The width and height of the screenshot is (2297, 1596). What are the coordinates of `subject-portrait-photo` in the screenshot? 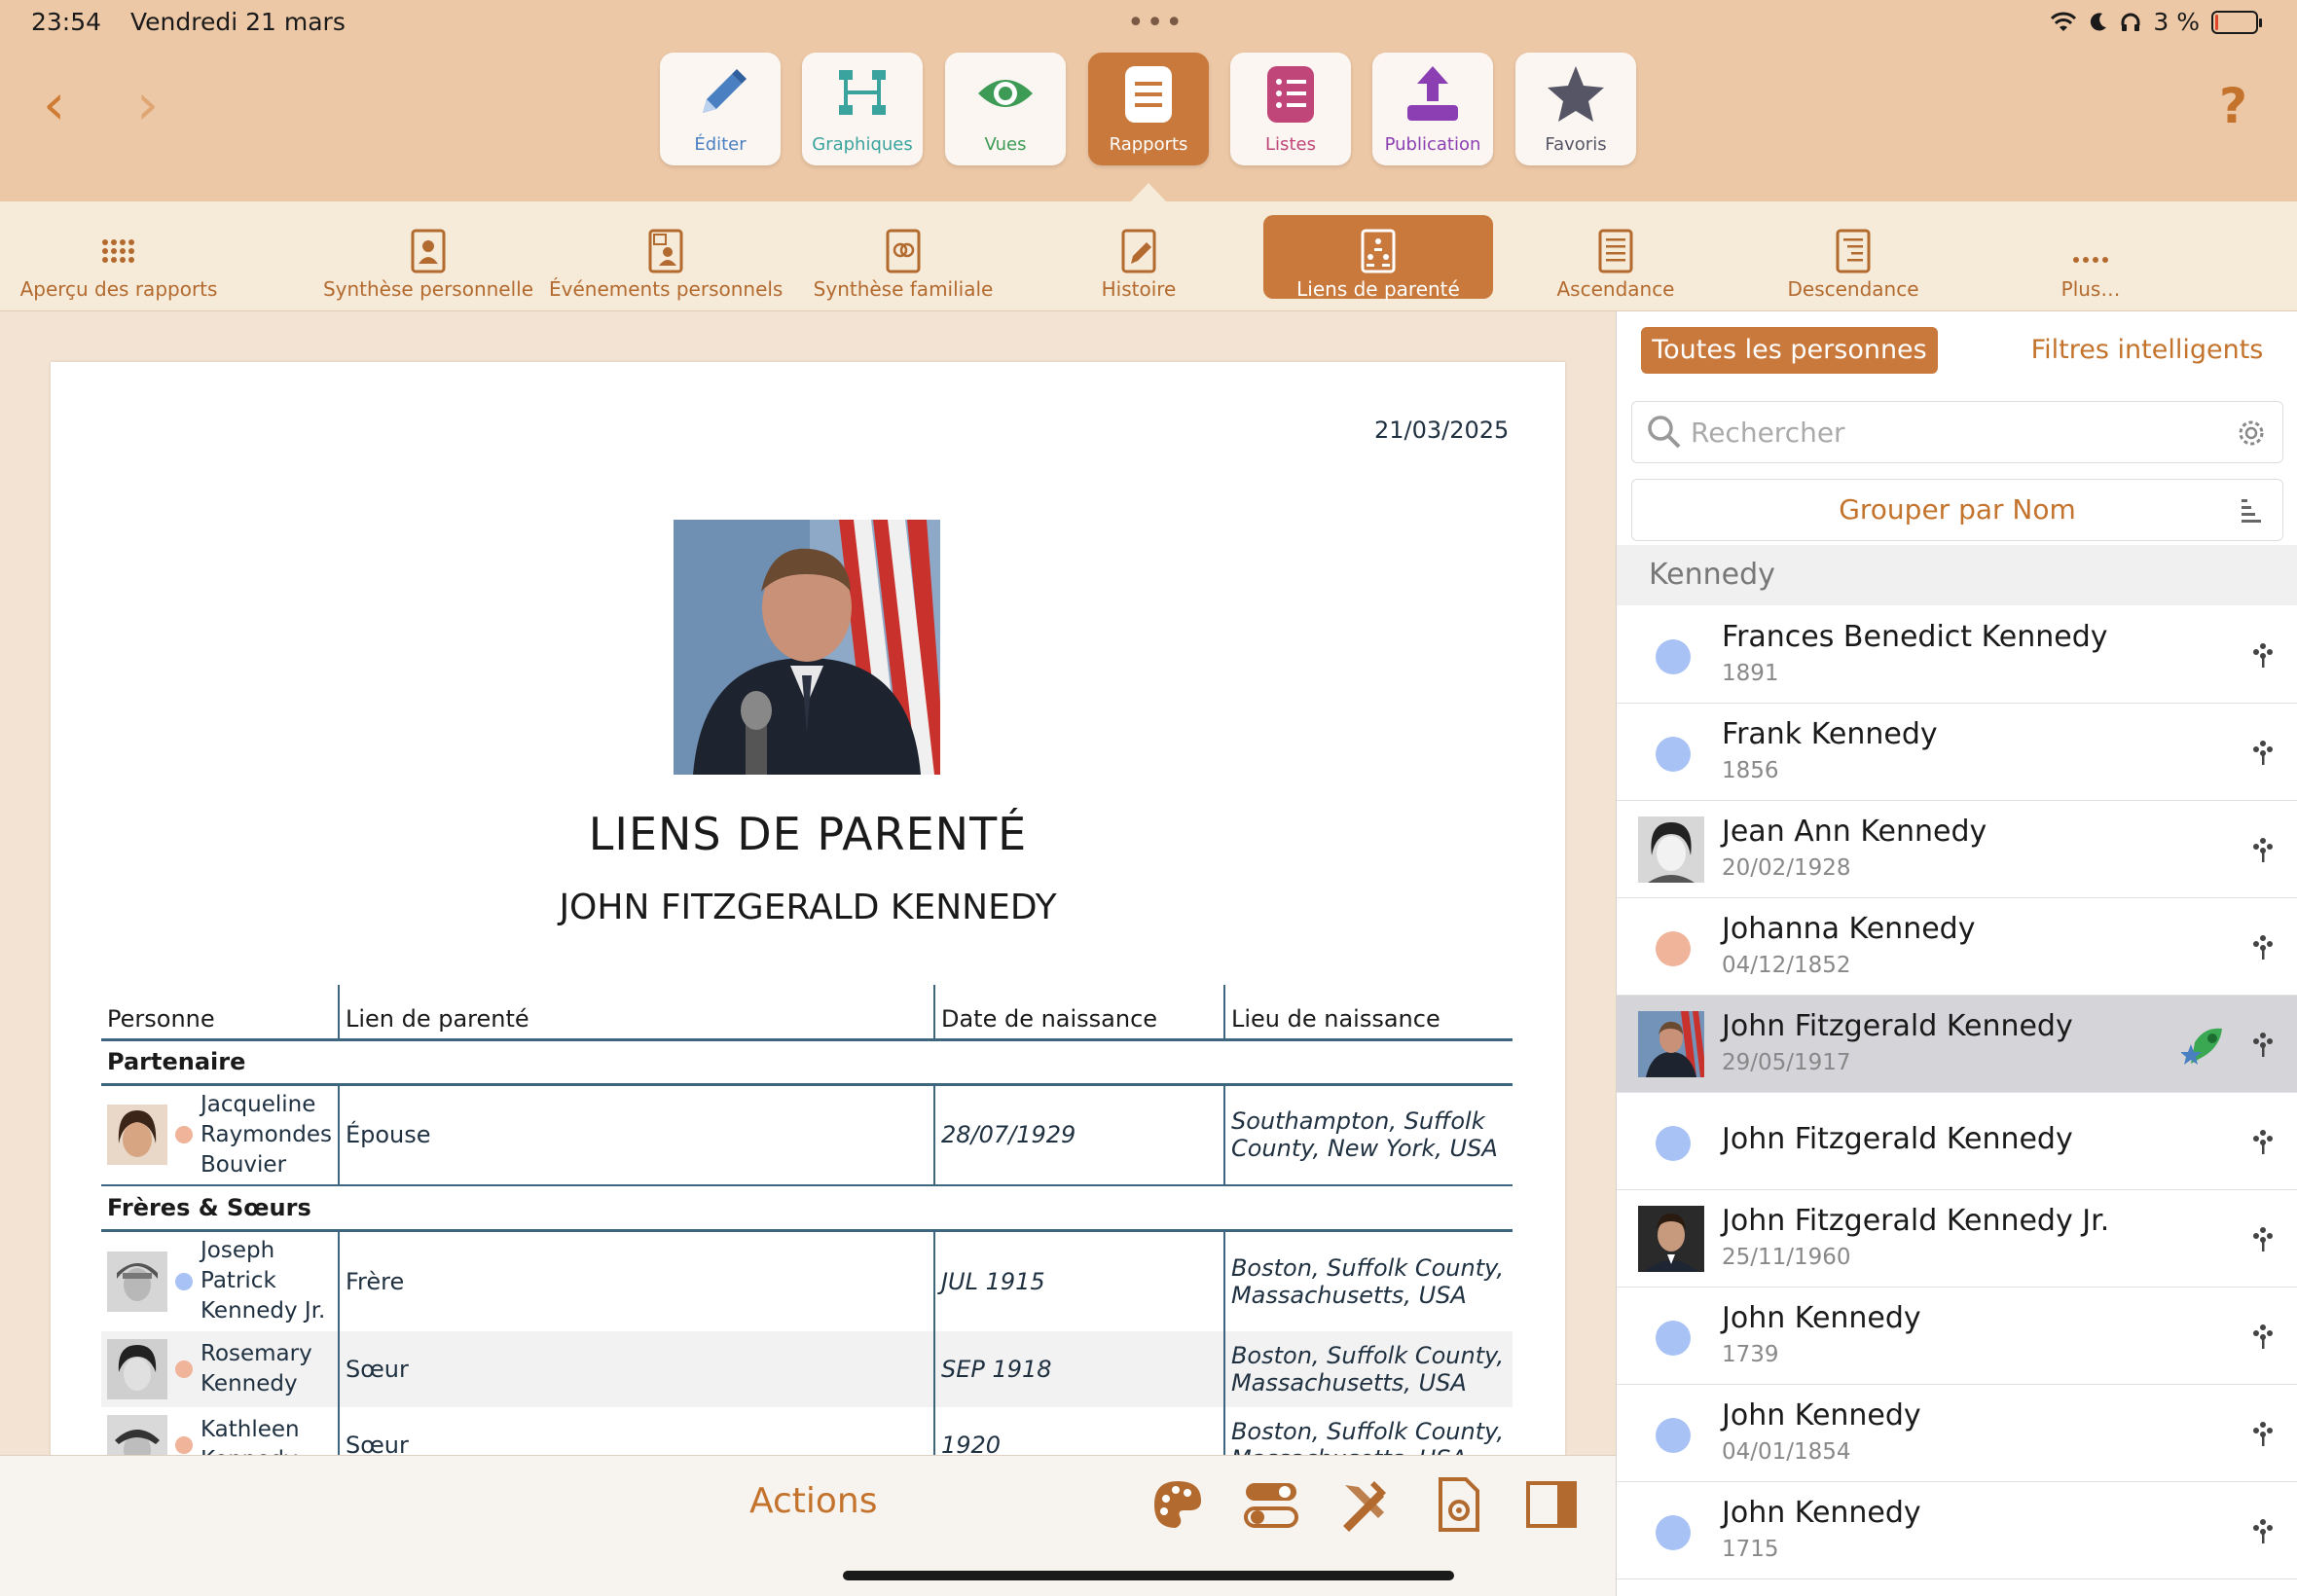 It's located at (807, 647).